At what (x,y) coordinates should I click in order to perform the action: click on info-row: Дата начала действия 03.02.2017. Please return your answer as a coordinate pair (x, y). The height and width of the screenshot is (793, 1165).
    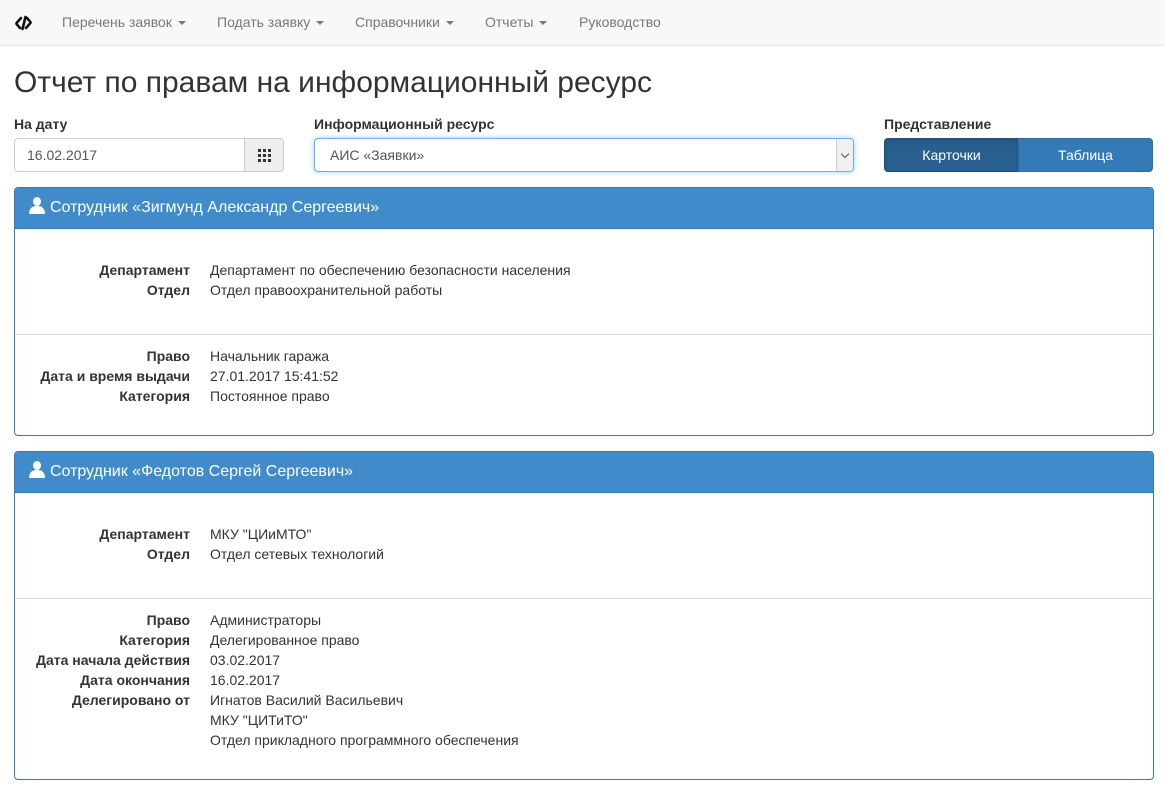
    Looking at the image, I should click on (584, 660).